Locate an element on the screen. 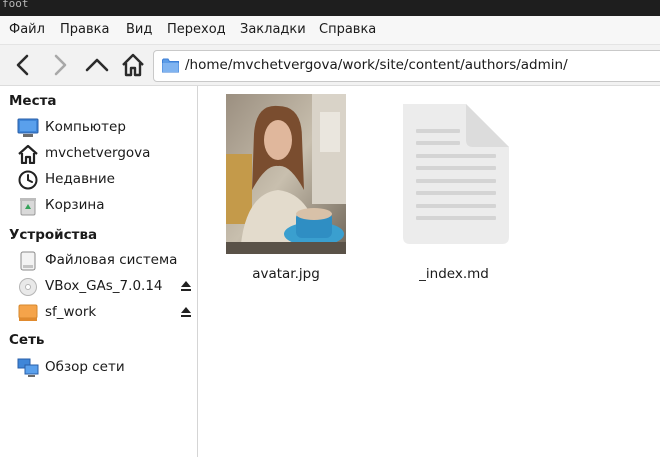 This screenshot has width=660, height=457. menu-bar: Файл Правка Вид Переход Закладки Справка is located at coordinates (330, 30).